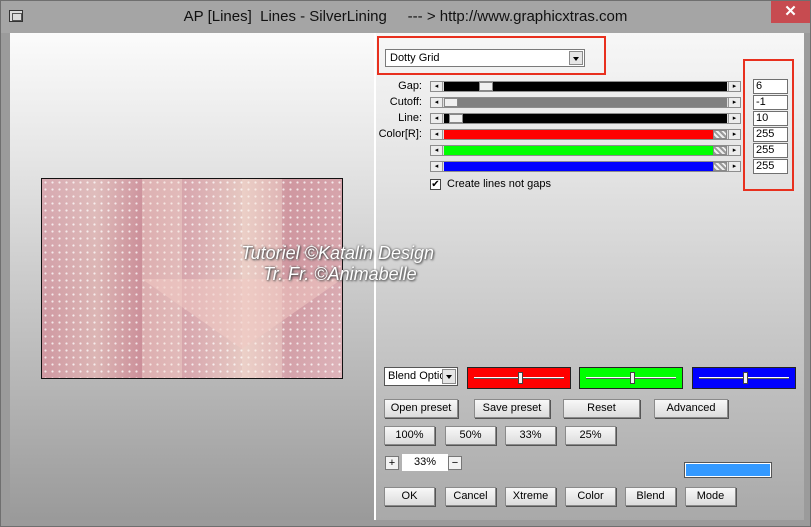 The width and height of the screenshot is (811, 527). I want to click on close-button: ✕, so click(790, 12).